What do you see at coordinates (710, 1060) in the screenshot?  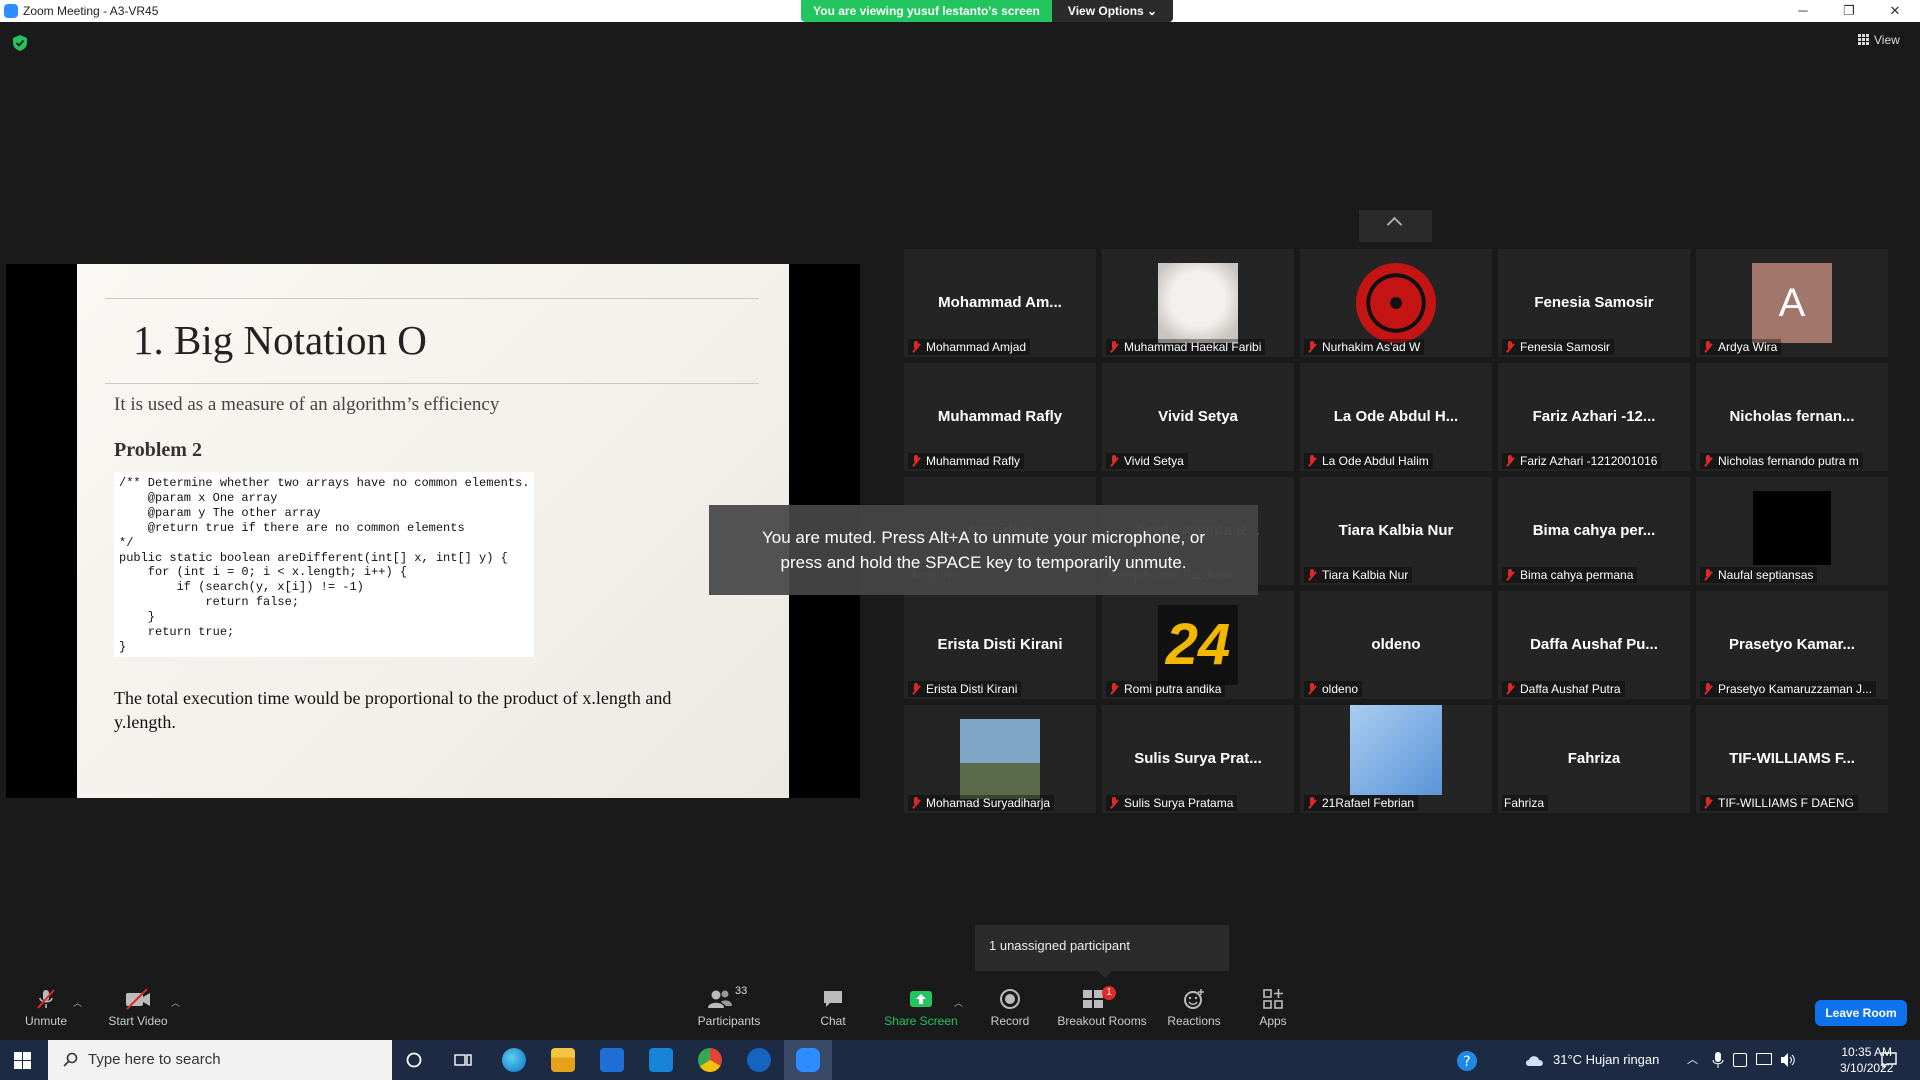 I see `chrome-icon` at bounding box center [710, 1060].